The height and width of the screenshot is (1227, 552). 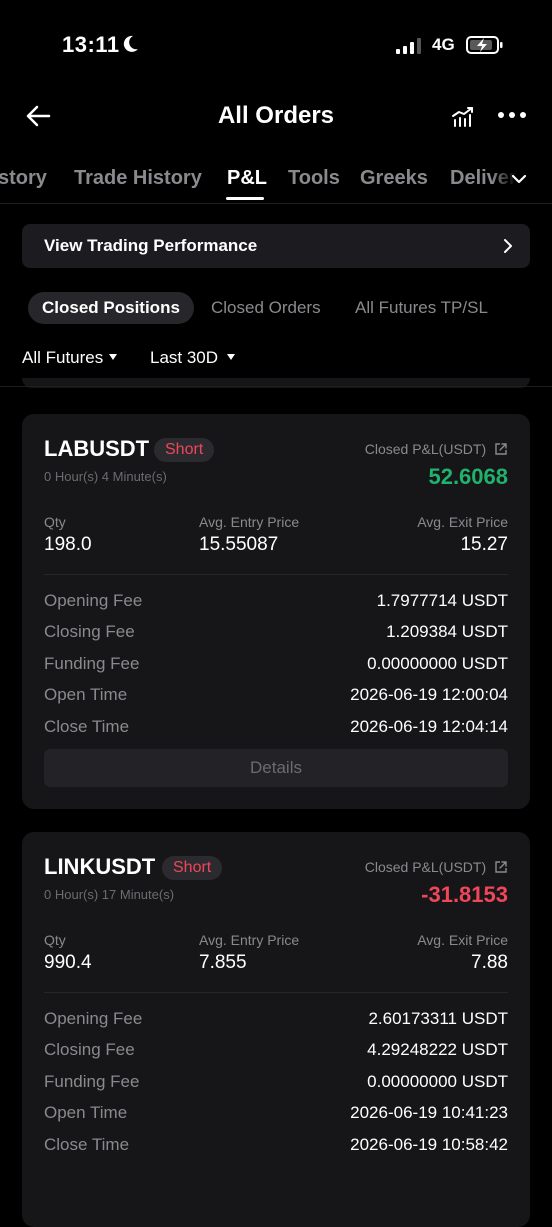 I want to click on trading-performance-label: View Trading Performance, so click(x=151, y=245).